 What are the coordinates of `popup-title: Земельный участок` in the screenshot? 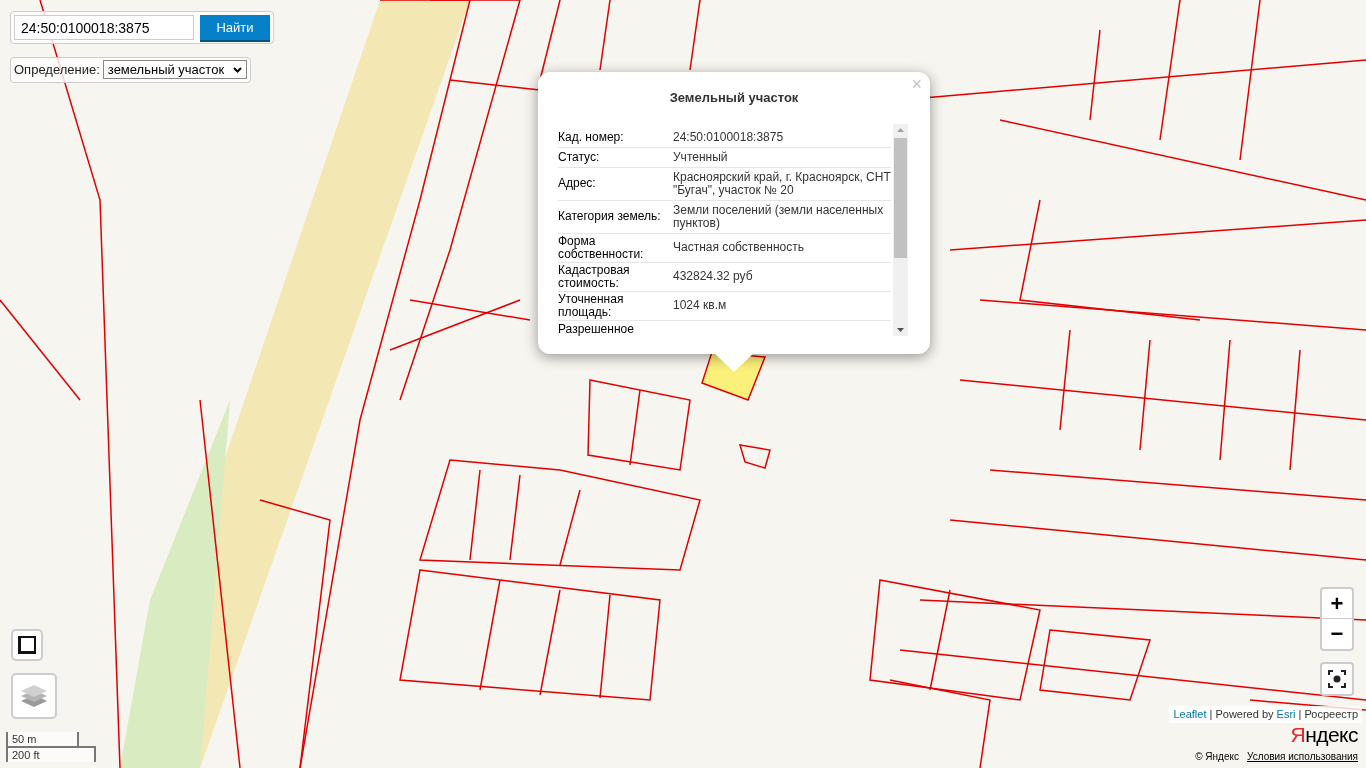 It's located at (734, 98).